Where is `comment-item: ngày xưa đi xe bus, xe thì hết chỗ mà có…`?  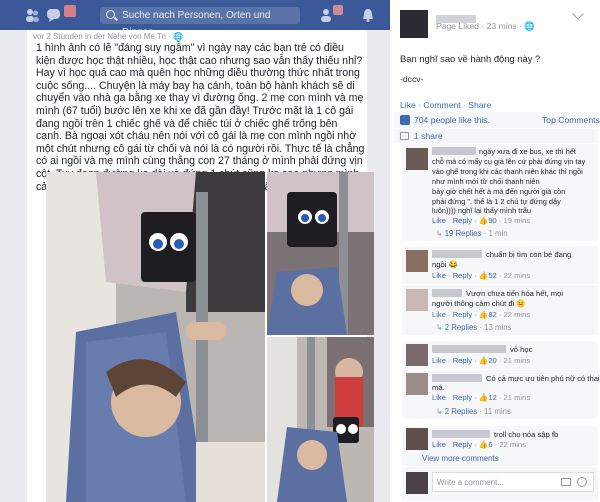 comment-item: ngày xưa đi xe bus, xe thì hết chỗ mà có… is located at coordinates (500, 190).